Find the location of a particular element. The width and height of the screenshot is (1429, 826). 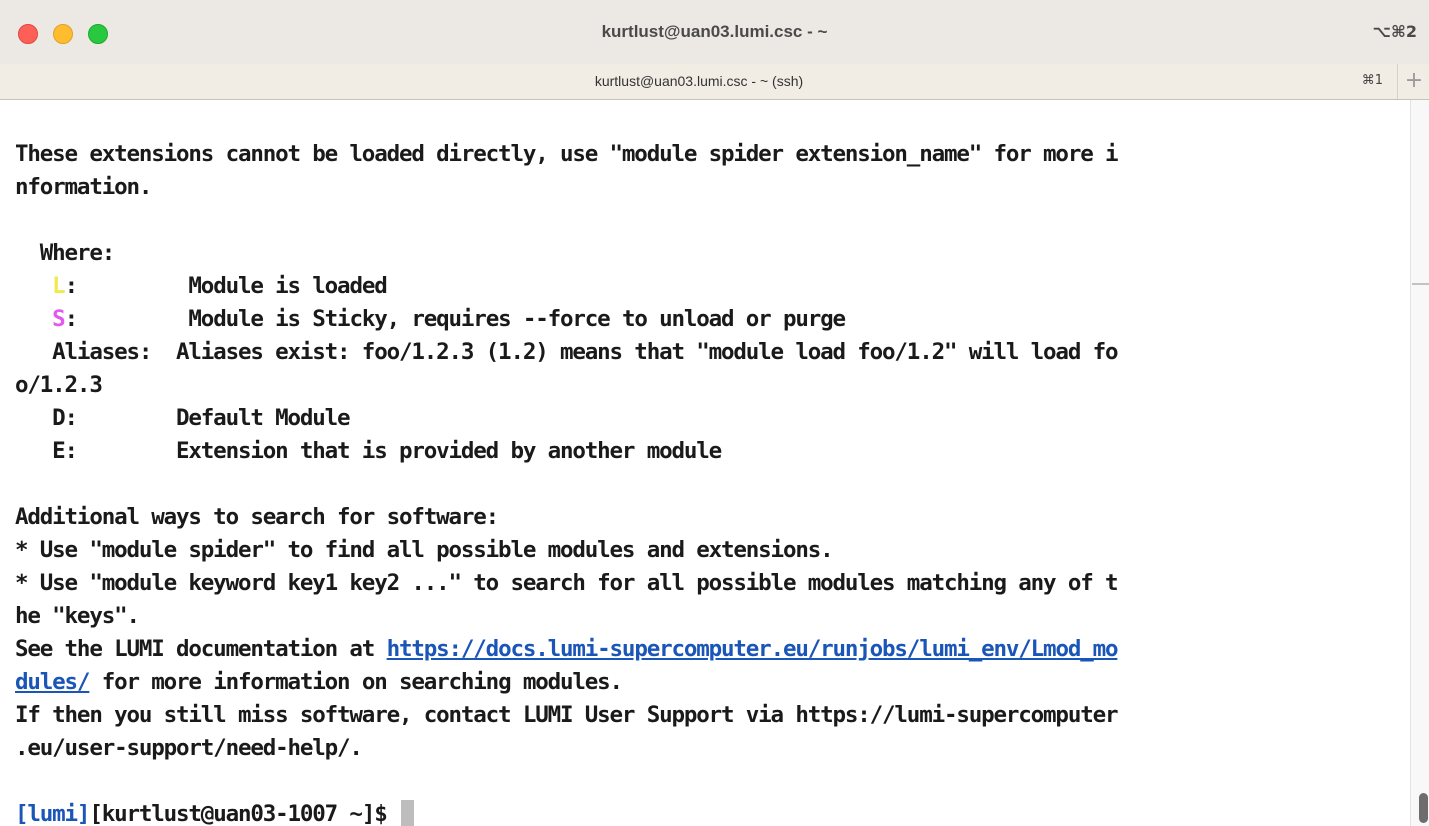

legend-loaded-line: L: Module is loaded is located at coordinates (201, 286).